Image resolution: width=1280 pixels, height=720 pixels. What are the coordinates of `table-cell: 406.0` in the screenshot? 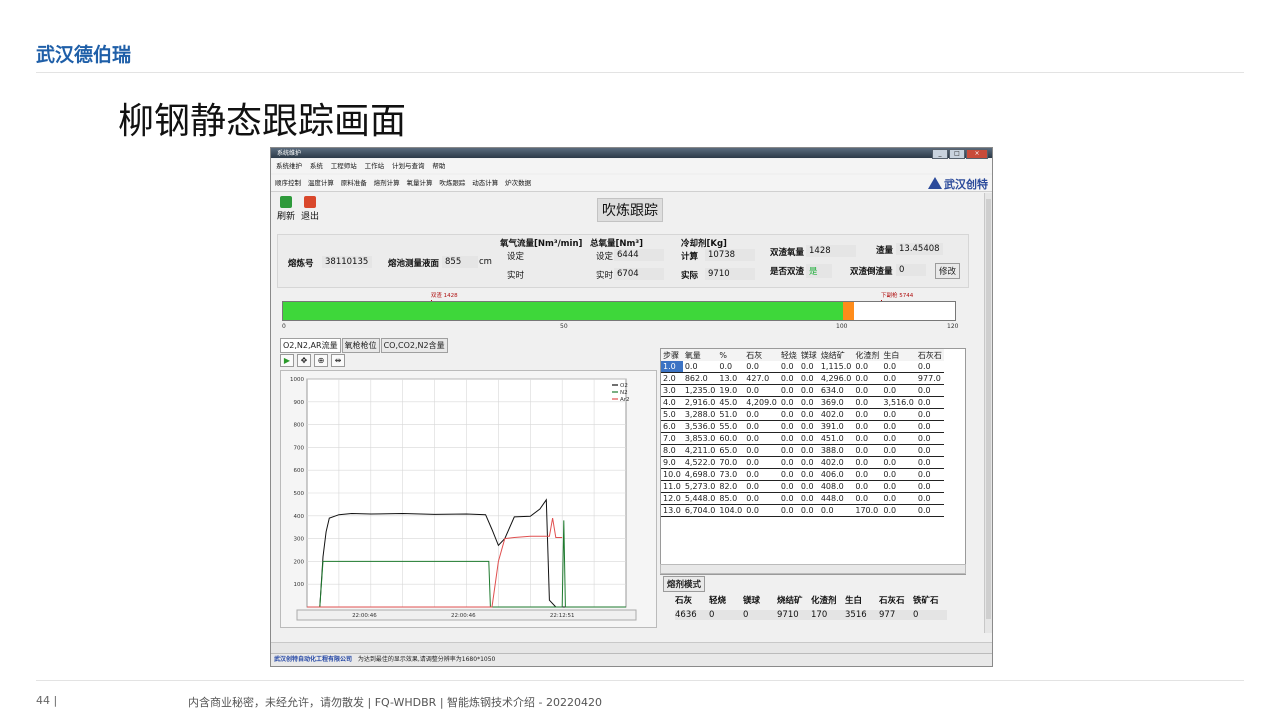 It's located at (836, 474).